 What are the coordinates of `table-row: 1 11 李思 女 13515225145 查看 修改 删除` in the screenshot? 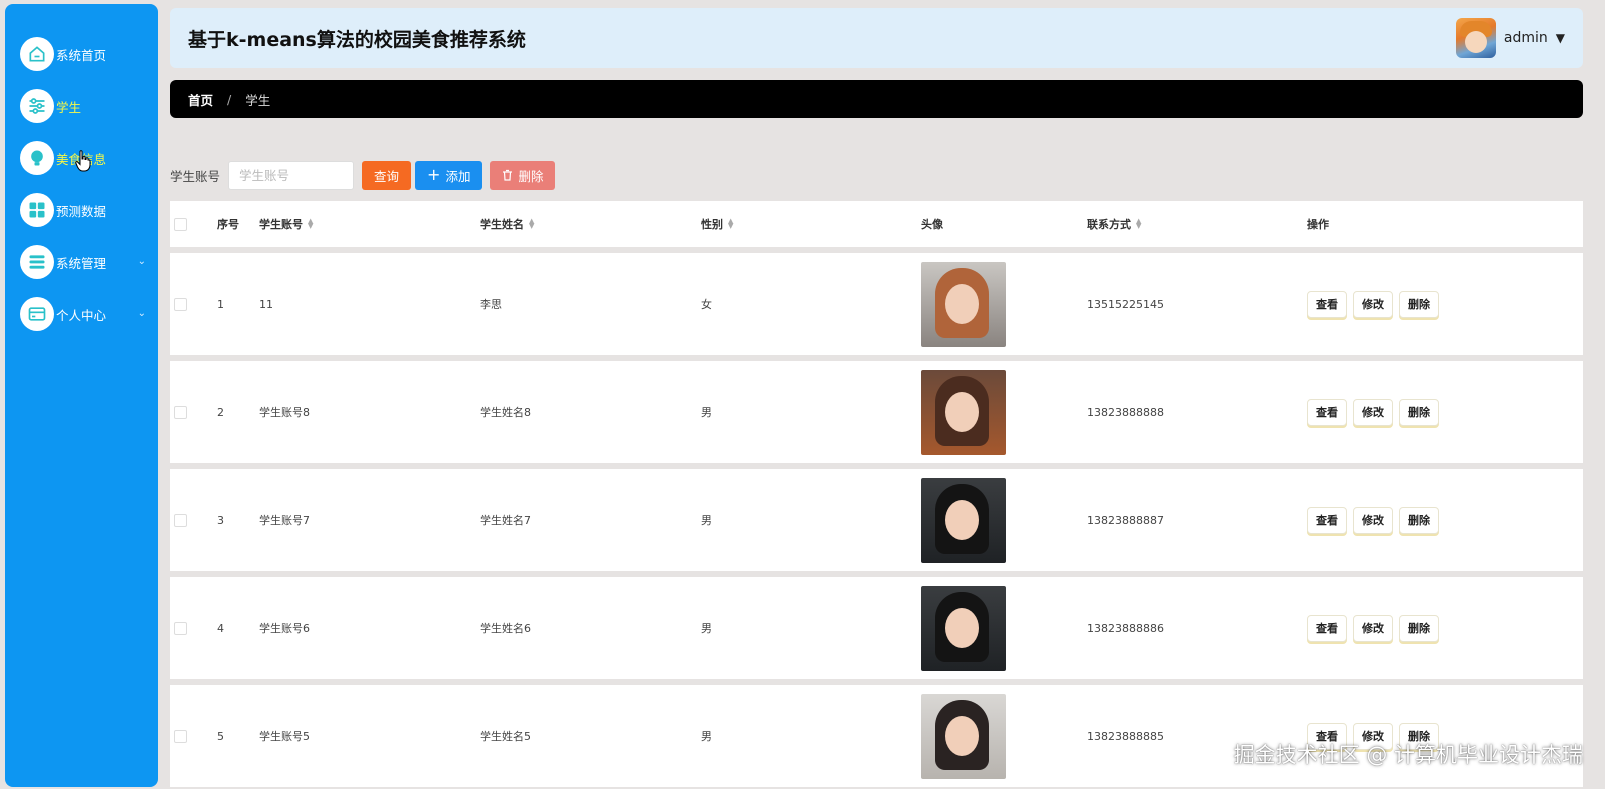 It's located at (876, 304).